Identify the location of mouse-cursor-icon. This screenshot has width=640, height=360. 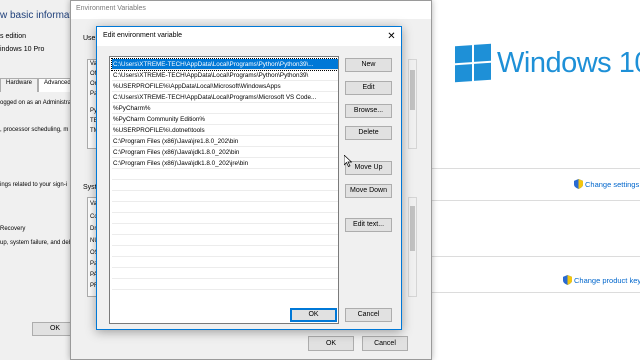
(348, 161).